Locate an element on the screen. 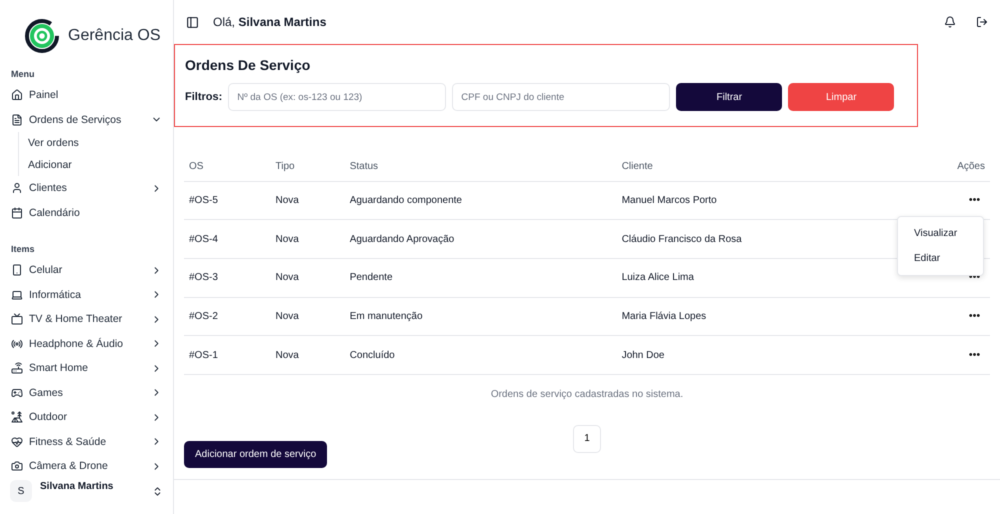  clear-button: Limpar is located at coordinates (841, 97).